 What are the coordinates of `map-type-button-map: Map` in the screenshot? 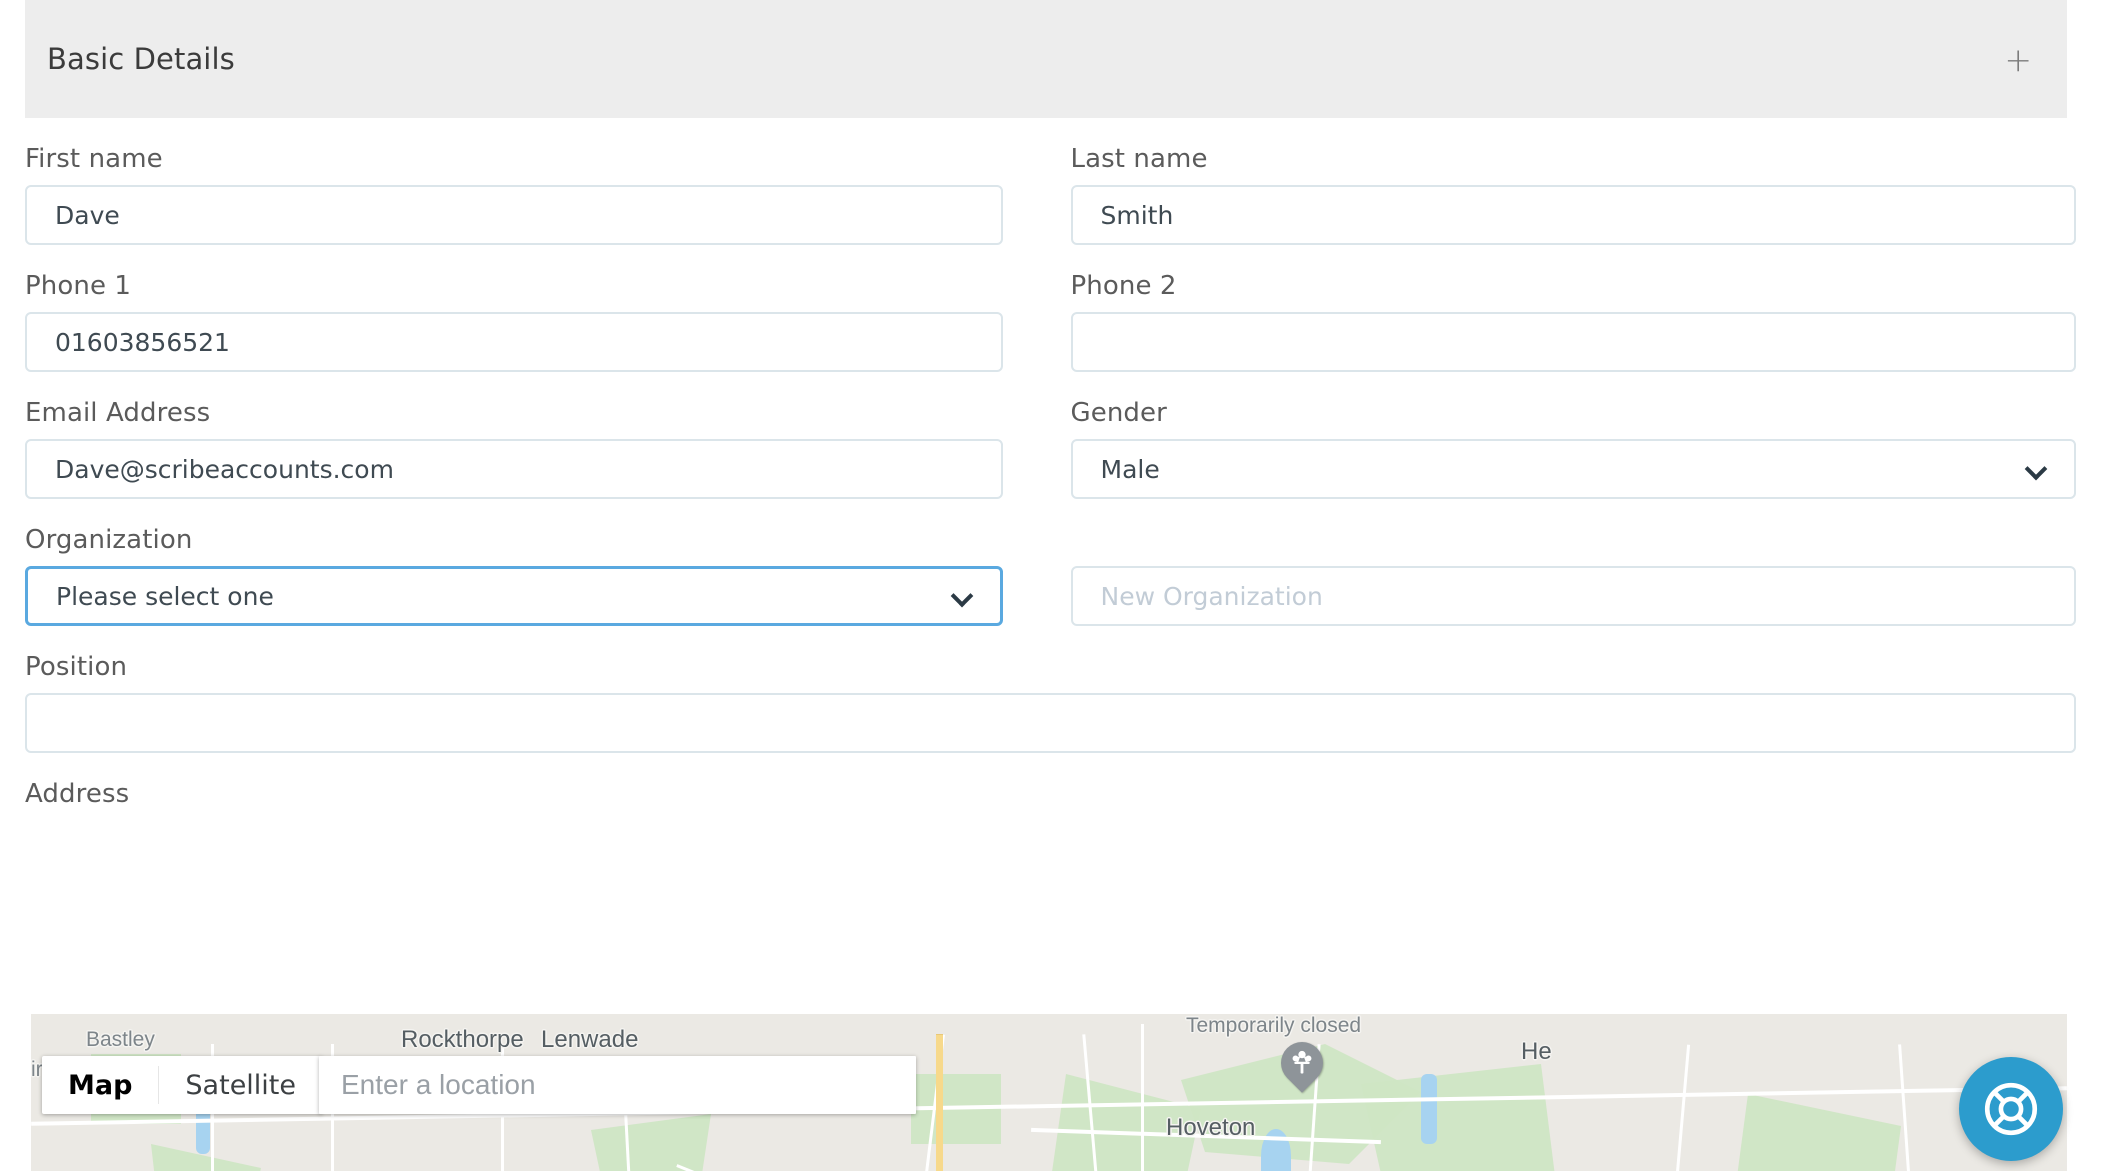 It's located at (100, 1085).